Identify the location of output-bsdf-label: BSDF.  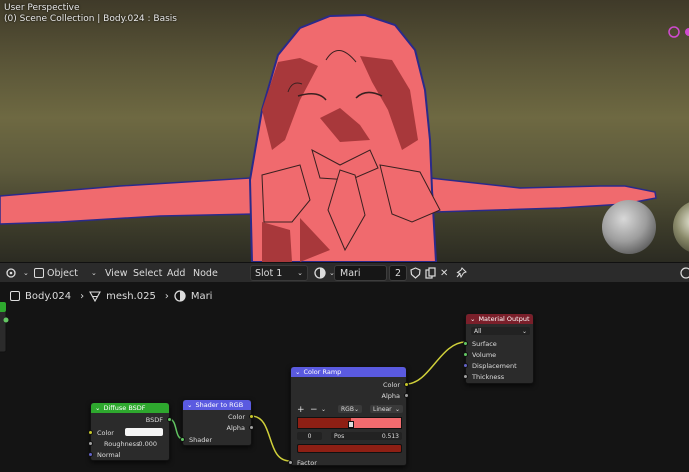
(154, 419).